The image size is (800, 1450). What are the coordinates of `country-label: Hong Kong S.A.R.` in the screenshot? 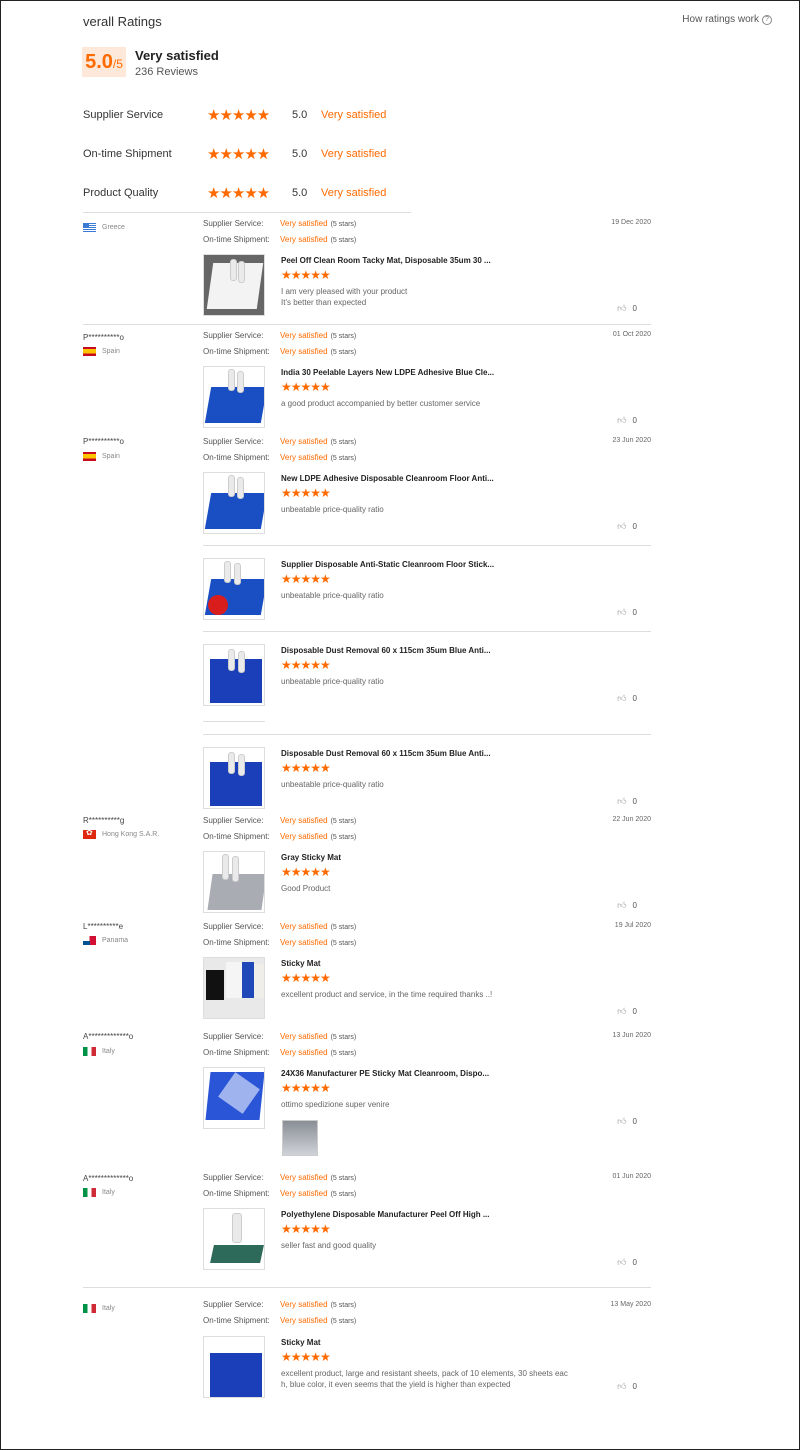 It's located at (131, 834).